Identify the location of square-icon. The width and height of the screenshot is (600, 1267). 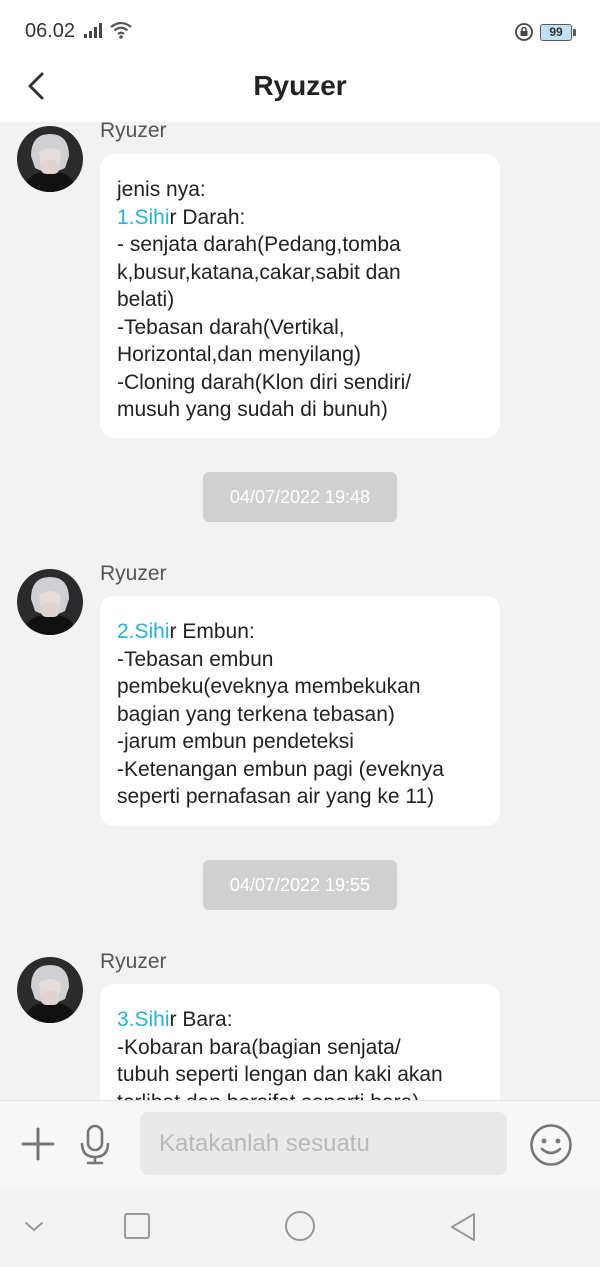
(137, 1226).